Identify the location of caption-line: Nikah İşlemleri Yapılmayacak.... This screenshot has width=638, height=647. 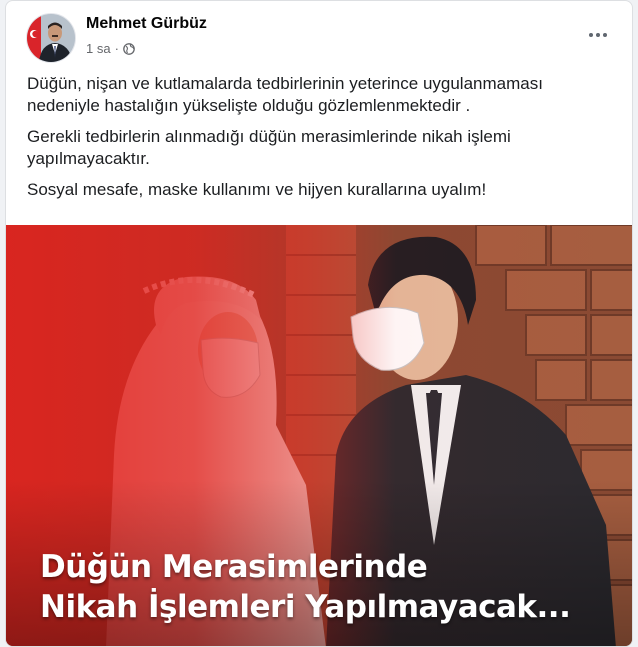
(305, 607).